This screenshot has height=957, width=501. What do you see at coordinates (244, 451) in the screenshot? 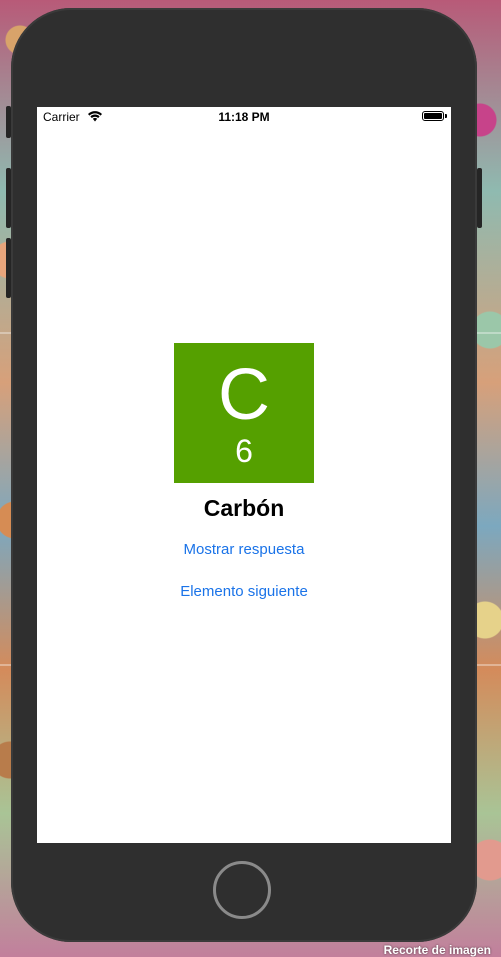
I see `element-atomic-number: 6` at bounding box center [244, 451].